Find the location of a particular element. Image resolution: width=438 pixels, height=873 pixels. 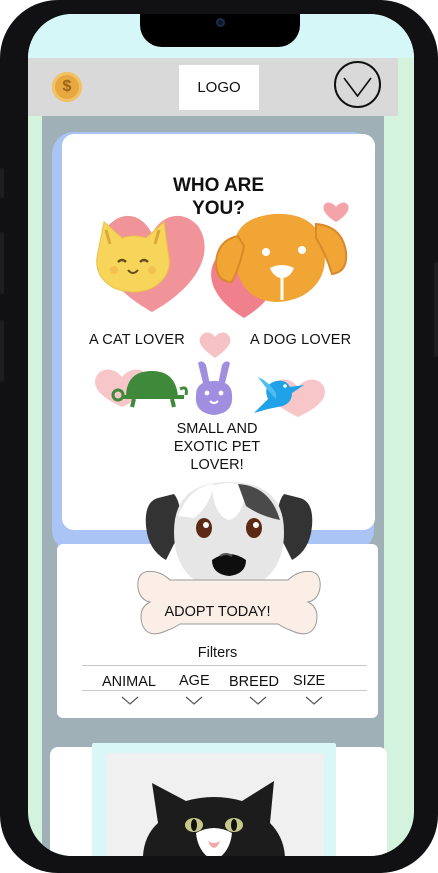

cat-lover-label: A CAT LOVER is located at coordinates (137, 340).